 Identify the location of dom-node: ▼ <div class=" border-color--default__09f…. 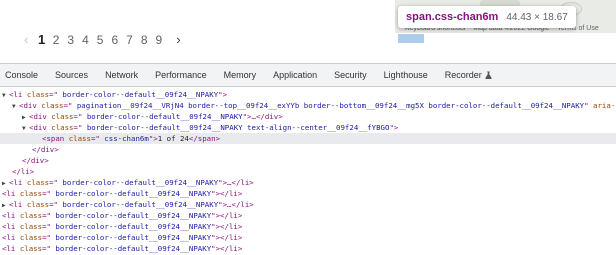
(199, 127).